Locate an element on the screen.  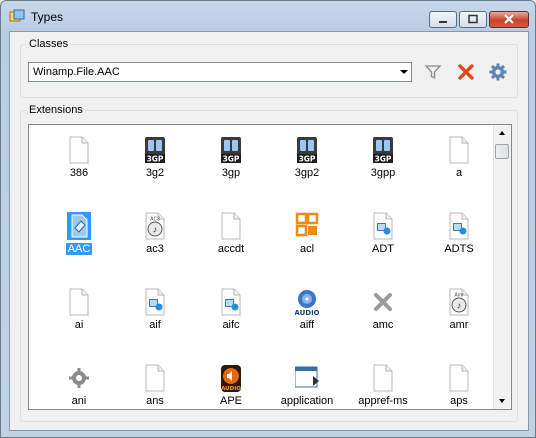
extension-item-3g2: 3GP 3g2 is located at coordinates (155, 162).